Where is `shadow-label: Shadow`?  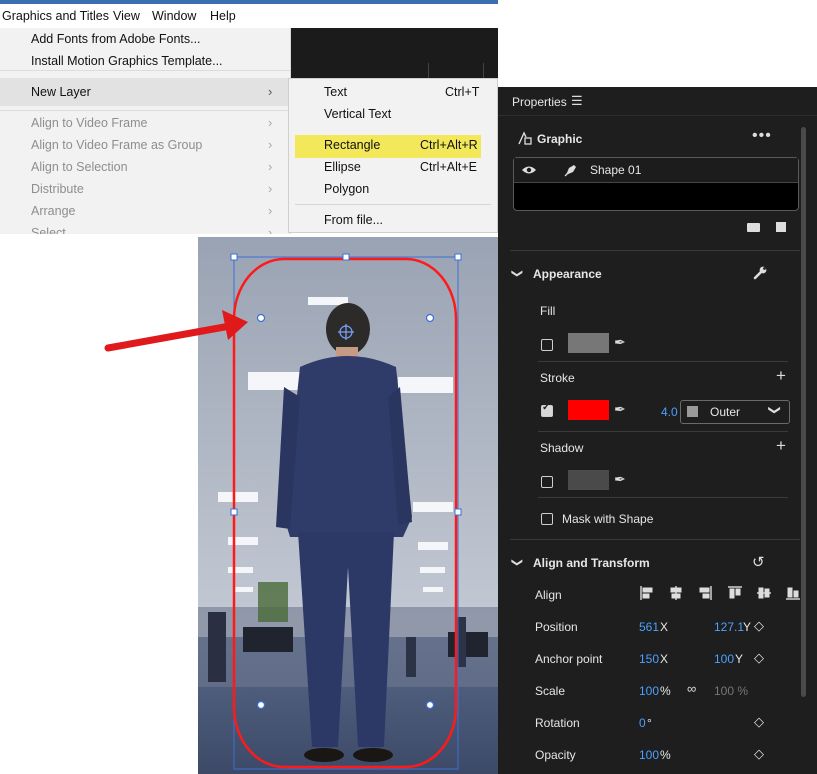 shadow-label: Shadow is located at coordinates (562, 448).